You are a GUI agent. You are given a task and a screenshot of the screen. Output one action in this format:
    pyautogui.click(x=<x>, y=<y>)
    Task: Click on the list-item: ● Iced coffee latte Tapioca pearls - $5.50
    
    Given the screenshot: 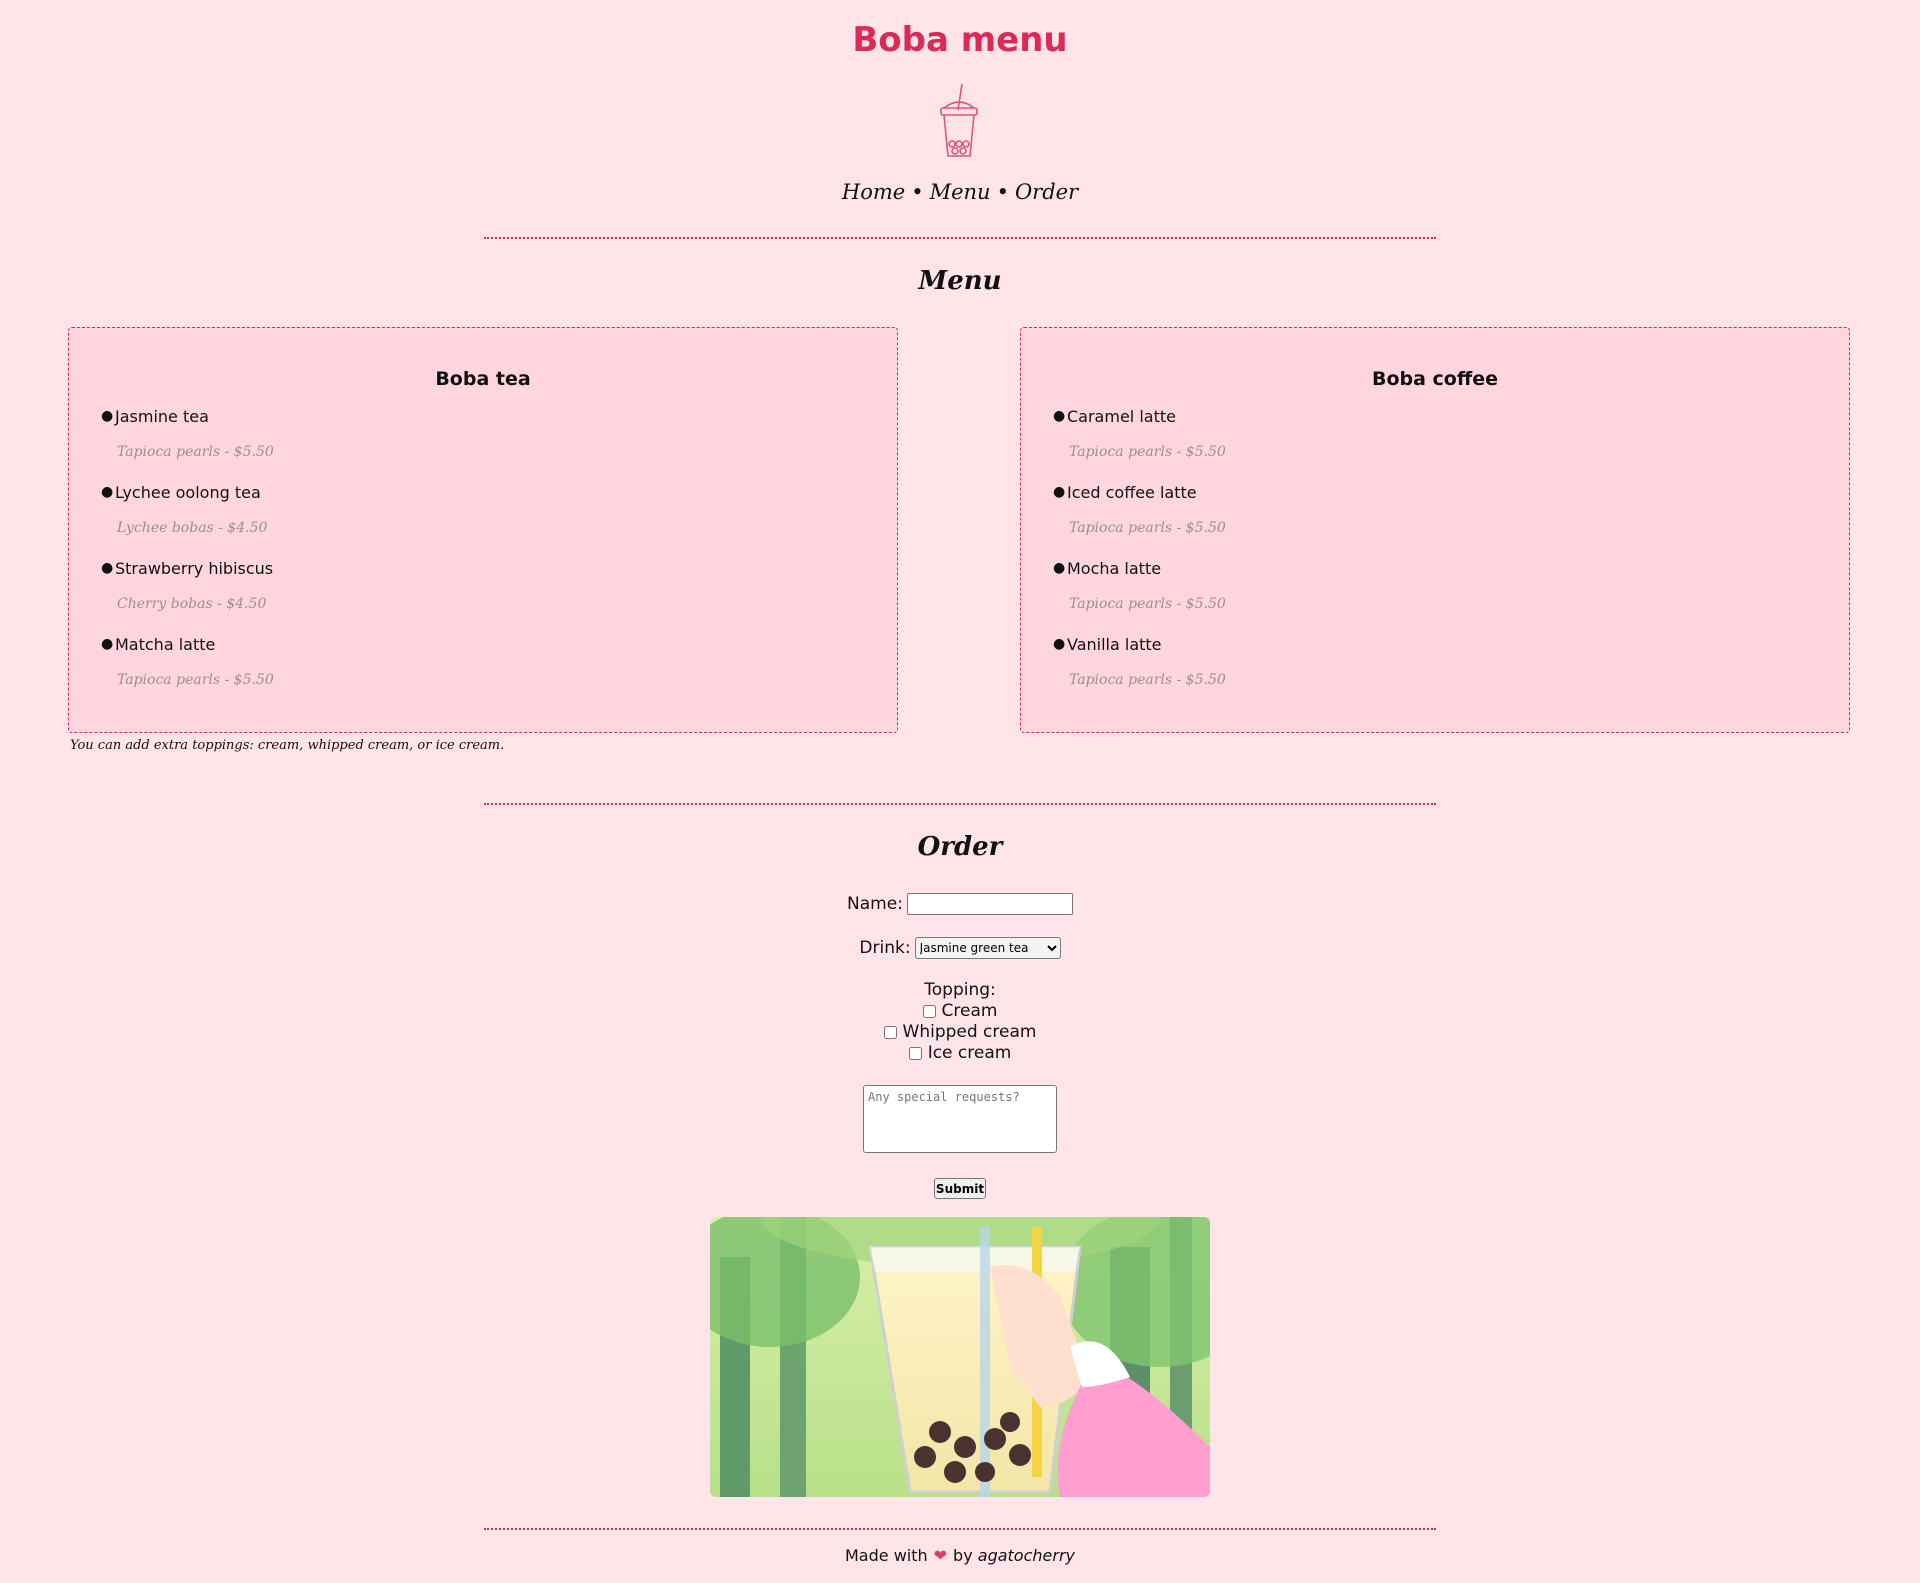 What is the action you would take?
    pyautogui.click(x=1451, y=520)
    